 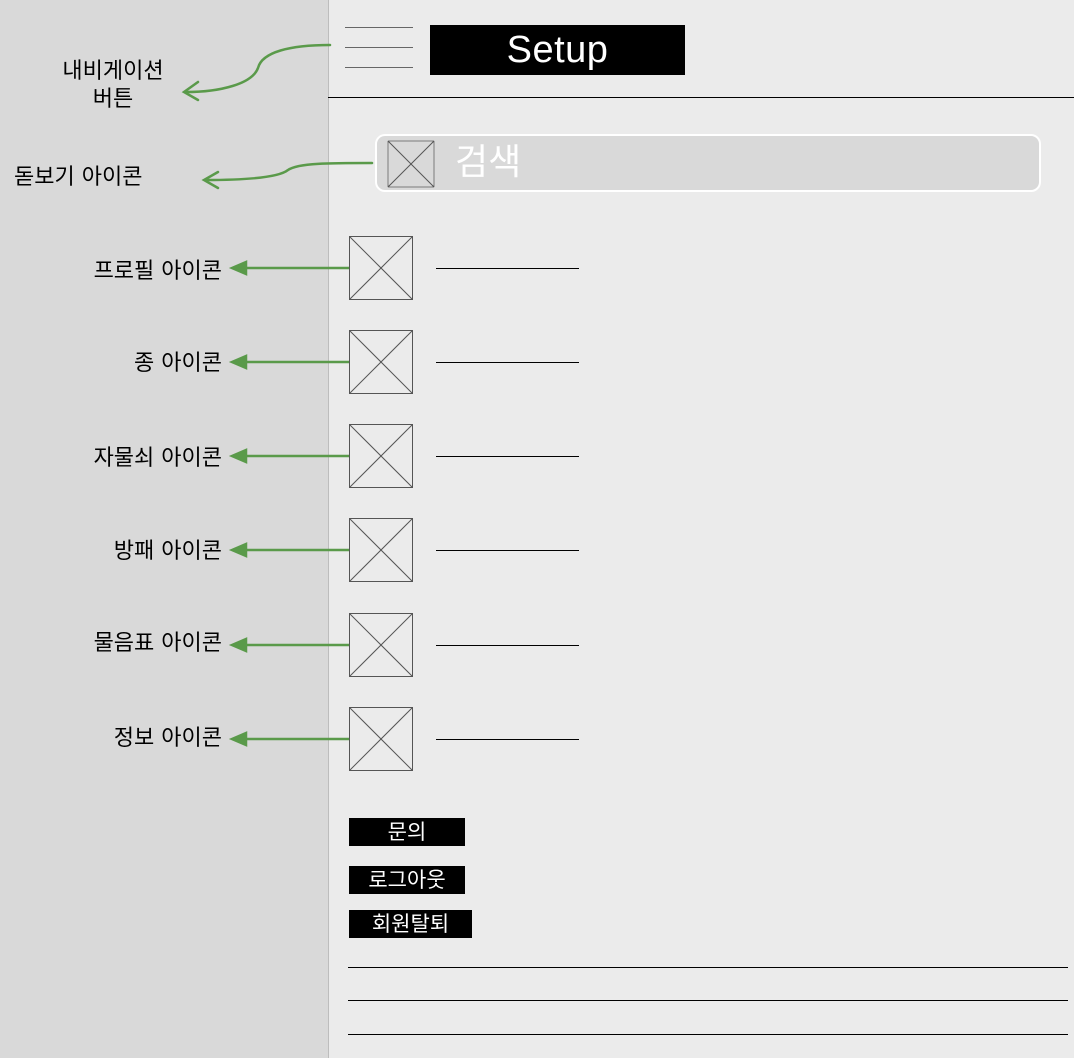 What do you see at coordinates (708, 163) in the screenshot?
I see `search-bar: 검색` at bounding box center [708, 163].